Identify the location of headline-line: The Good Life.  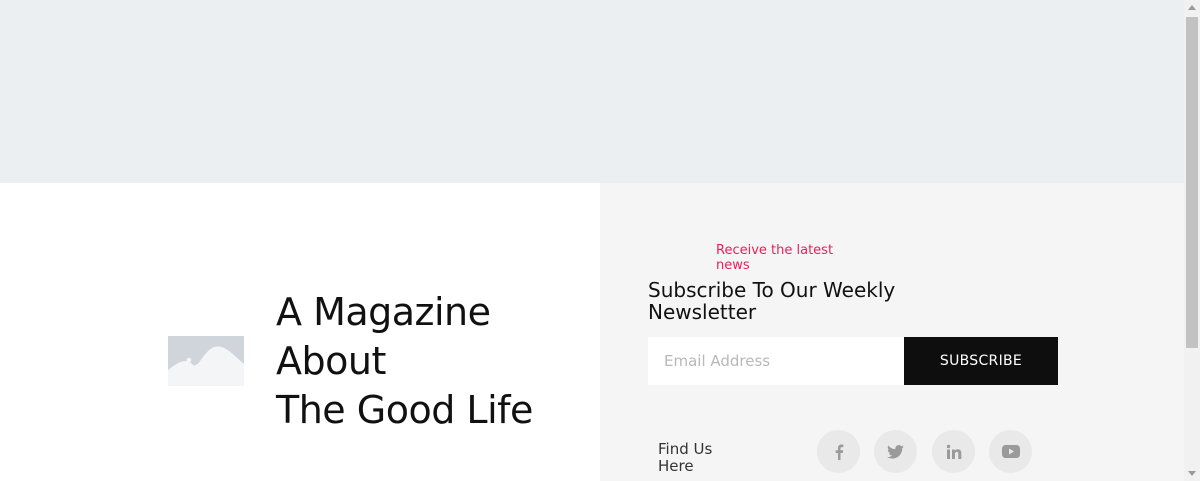
(404, 410).